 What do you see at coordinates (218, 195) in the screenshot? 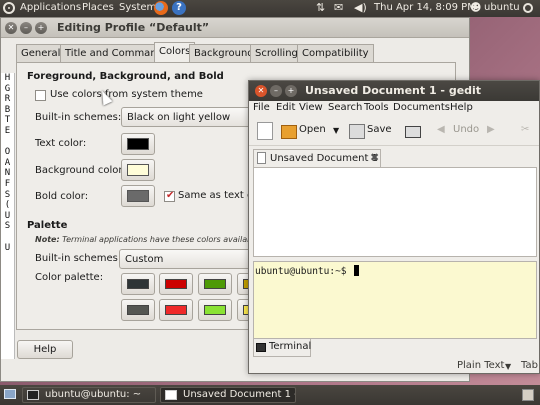
I see `same-as-text-label: Same as text co` at bounding box center [218, 195].